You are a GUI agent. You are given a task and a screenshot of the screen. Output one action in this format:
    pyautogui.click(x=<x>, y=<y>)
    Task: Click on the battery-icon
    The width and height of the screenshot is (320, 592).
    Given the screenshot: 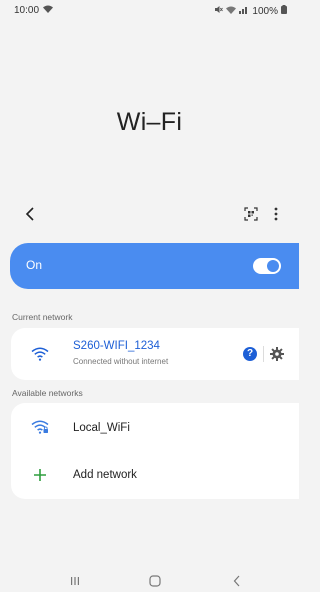 What is the action you would take?
    pyautogui.click(x=284, y=11)
    